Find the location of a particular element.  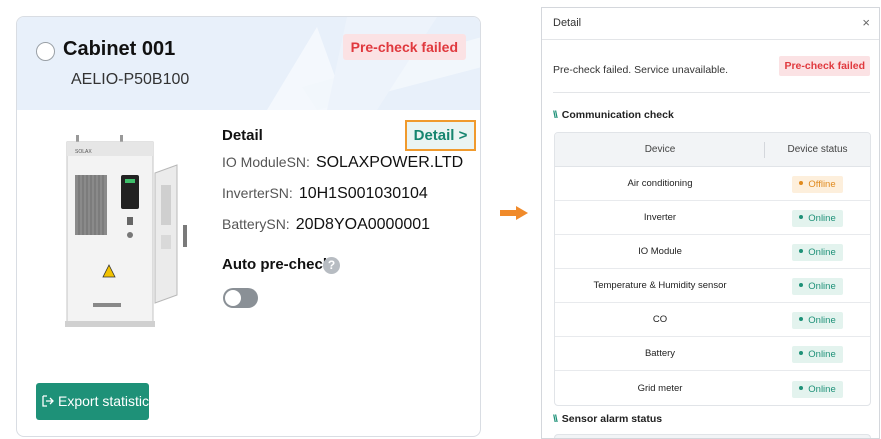

close-icon: × is located at coordinates (866, 22).